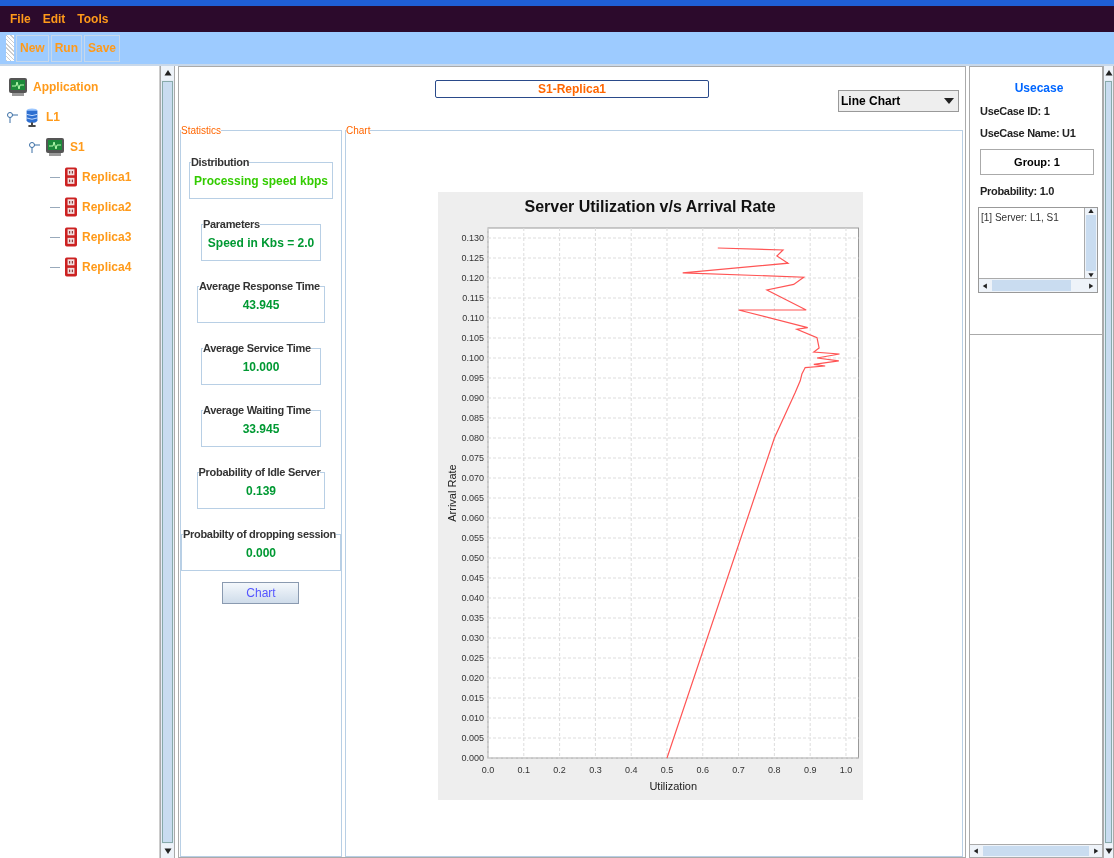  What do you see at coordinates (473, 458) in the screenshot?
I see `y-tick-label: 0.075` at bounding box center [473, 458].